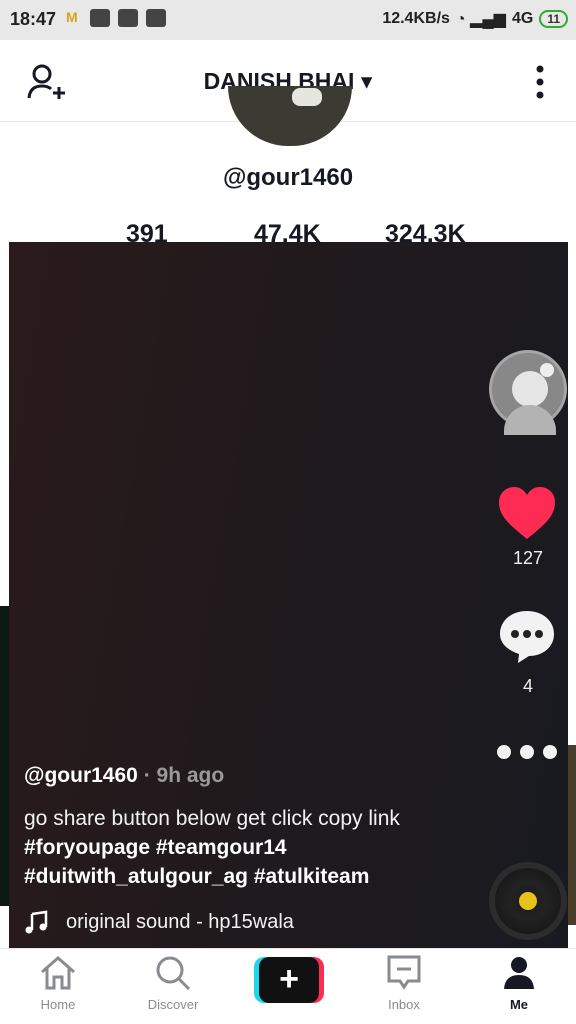 The image size is (576, 1024). Describe the element at coordinates (128, 18) in the screenshot. I see `media-player-icon` at that location.